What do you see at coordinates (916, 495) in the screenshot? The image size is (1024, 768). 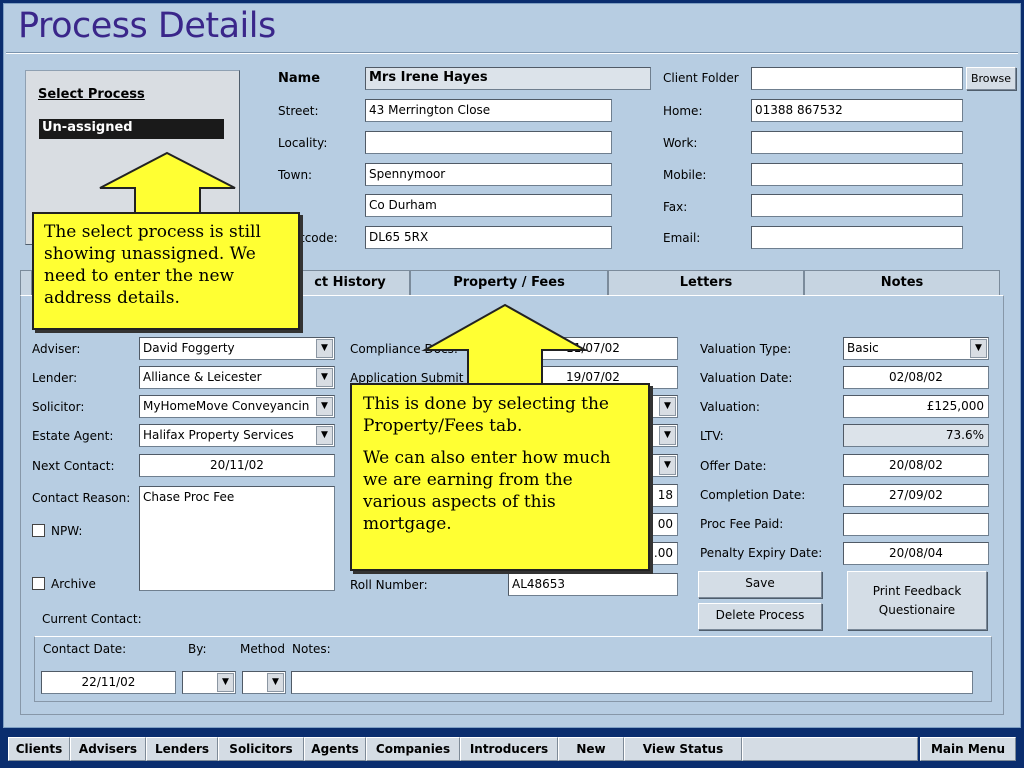 I see `completion-date-field: 27/09/02` at bounding box center [916, 495].